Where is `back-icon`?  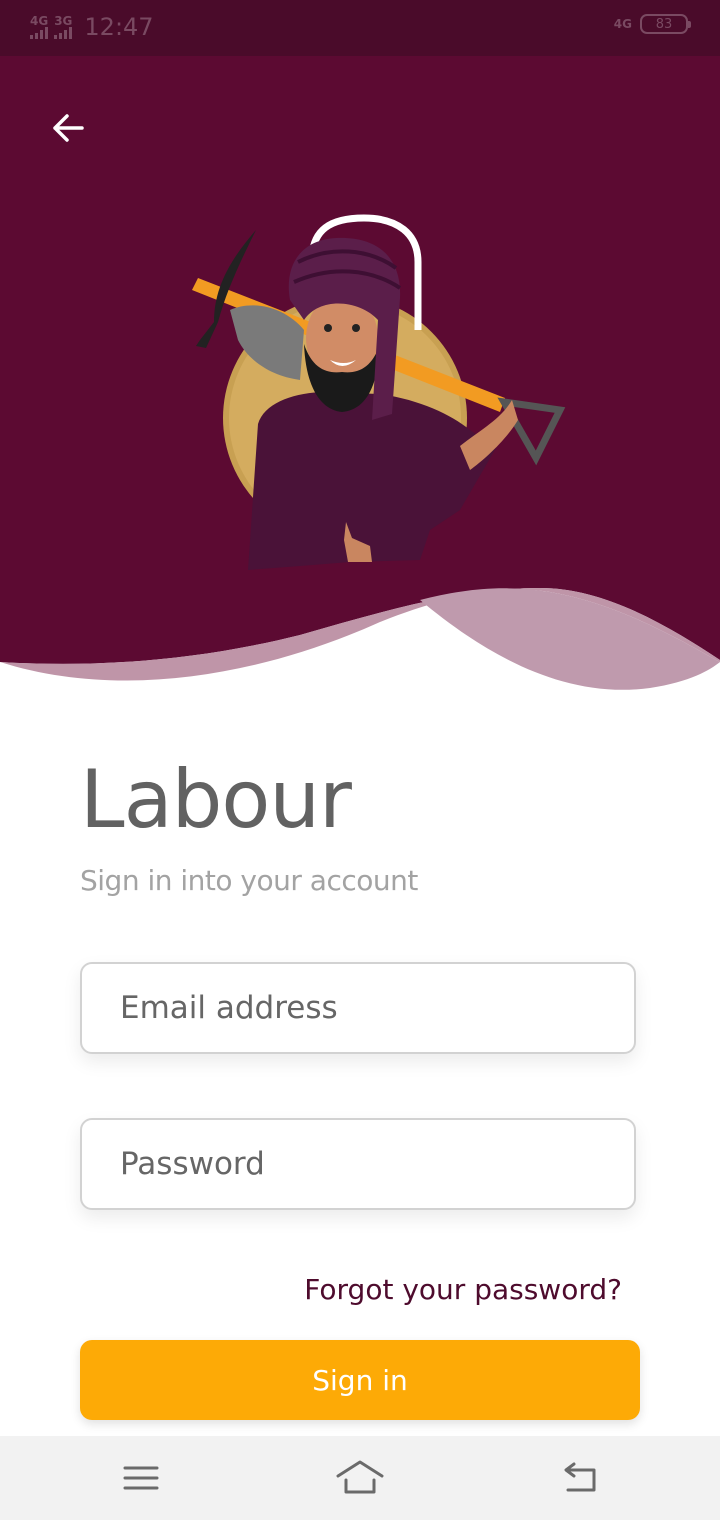 back-icon is located at coordinates (580, 1477).